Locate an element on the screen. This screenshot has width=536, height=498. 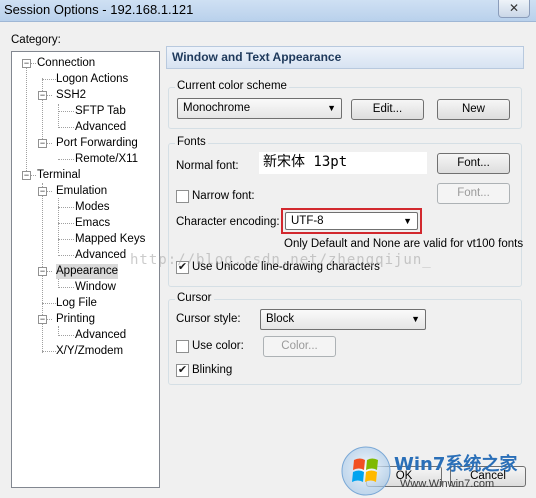
tree-item-remote-x11: Remote/X11 is located at coordinates (106, 159).